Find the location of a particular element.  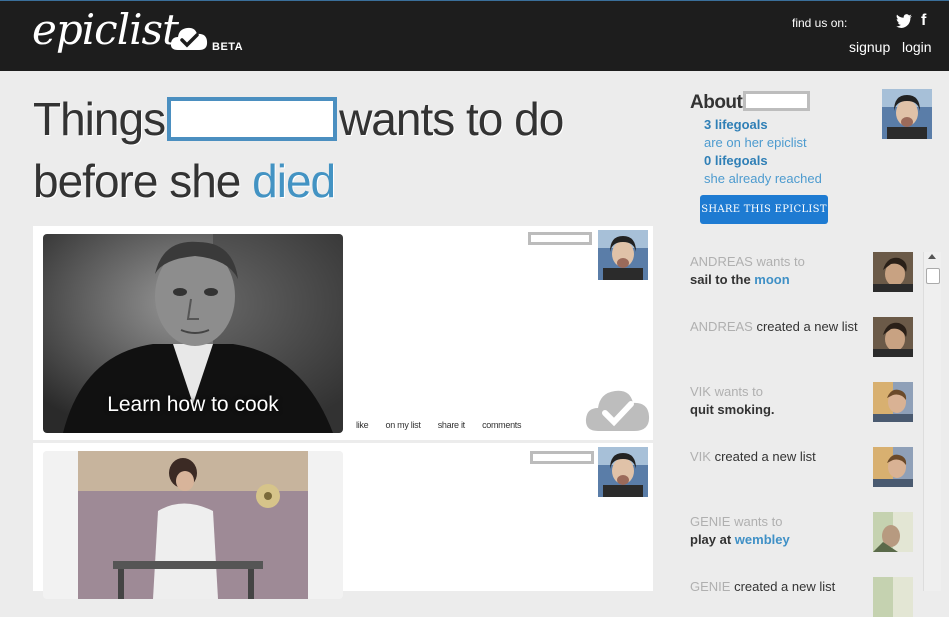

about-title: About is located at coordinates (716, 102).